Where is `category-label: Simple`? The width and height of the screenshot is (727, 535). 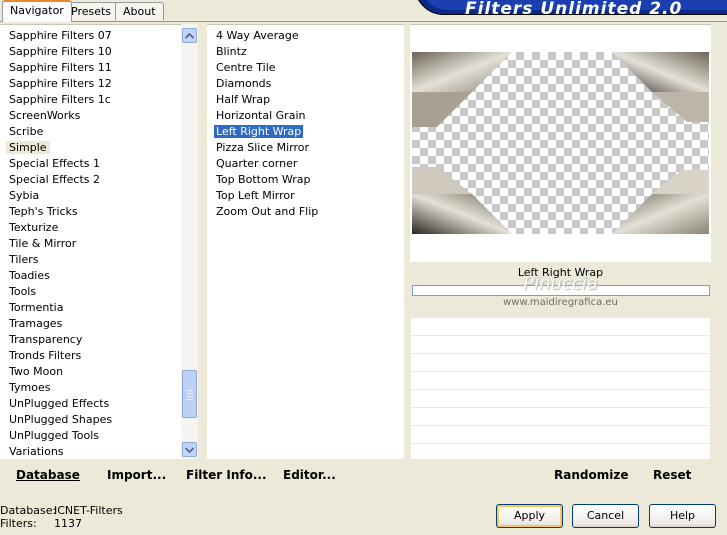 category-label: Simple is located at coordinates (28, 147).